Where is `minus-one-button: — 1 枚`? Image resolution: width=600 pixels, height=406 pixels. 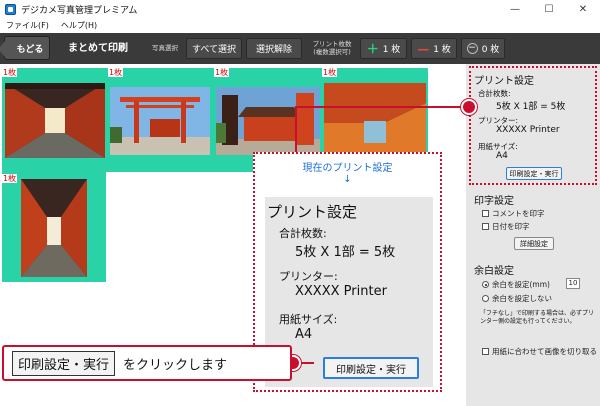 minus-one-button: — 1 枚 is located at coordinates (434, 48).